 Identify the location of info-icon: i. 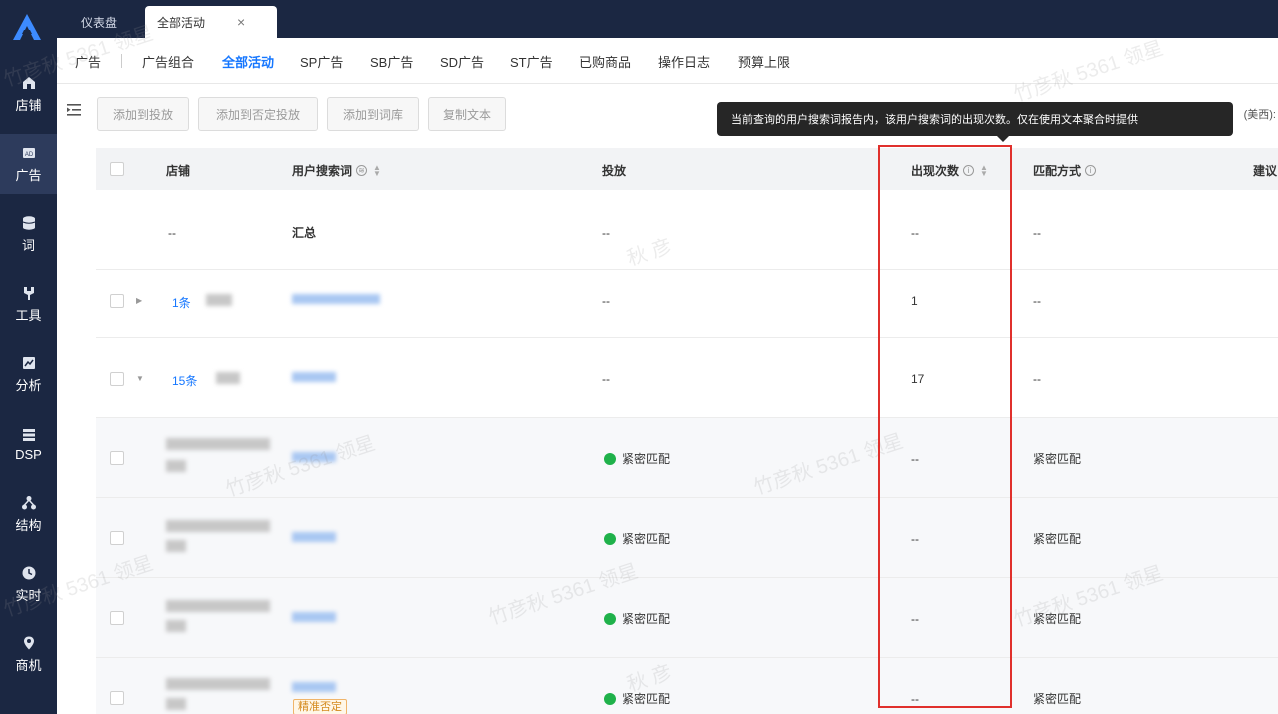
(1091, 170).